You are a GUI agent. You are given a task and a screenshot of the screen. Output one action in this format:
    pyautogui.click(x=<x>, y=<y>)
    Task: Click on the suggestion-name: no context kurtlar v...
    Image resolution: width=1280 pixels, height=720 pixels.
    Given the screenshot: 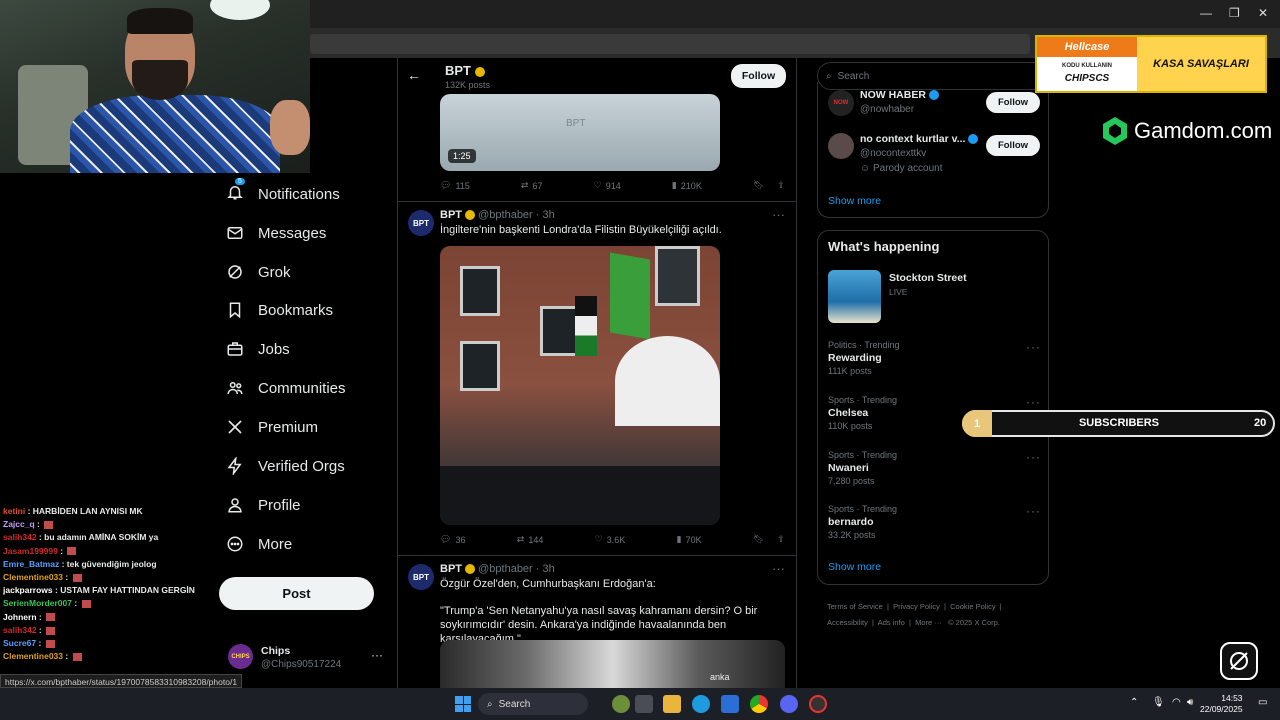 What is the action you would take?
    pyautogui.click(x=919, y=139)
    